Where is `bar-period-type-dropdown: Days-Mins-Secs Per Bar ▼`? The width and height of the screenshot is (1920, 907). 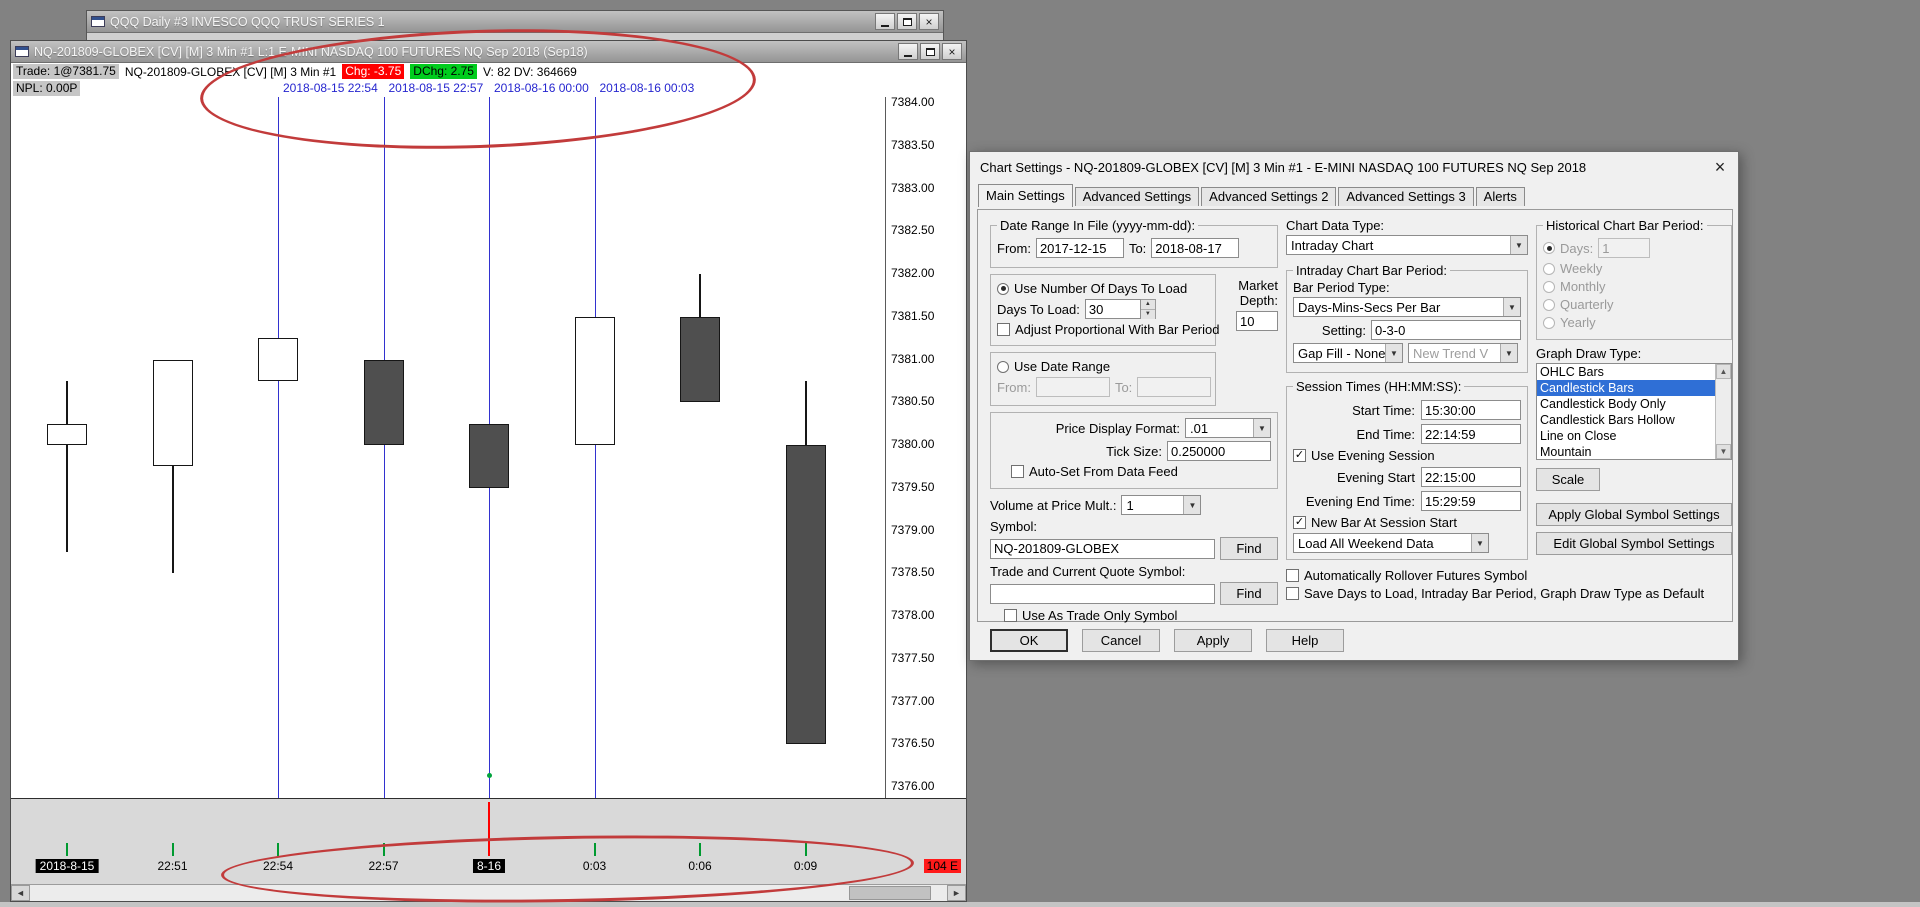 bar-period-type-dropdown: Days-Mins-Secs Per Bar ▼ is located at coordinates (1407, 307).